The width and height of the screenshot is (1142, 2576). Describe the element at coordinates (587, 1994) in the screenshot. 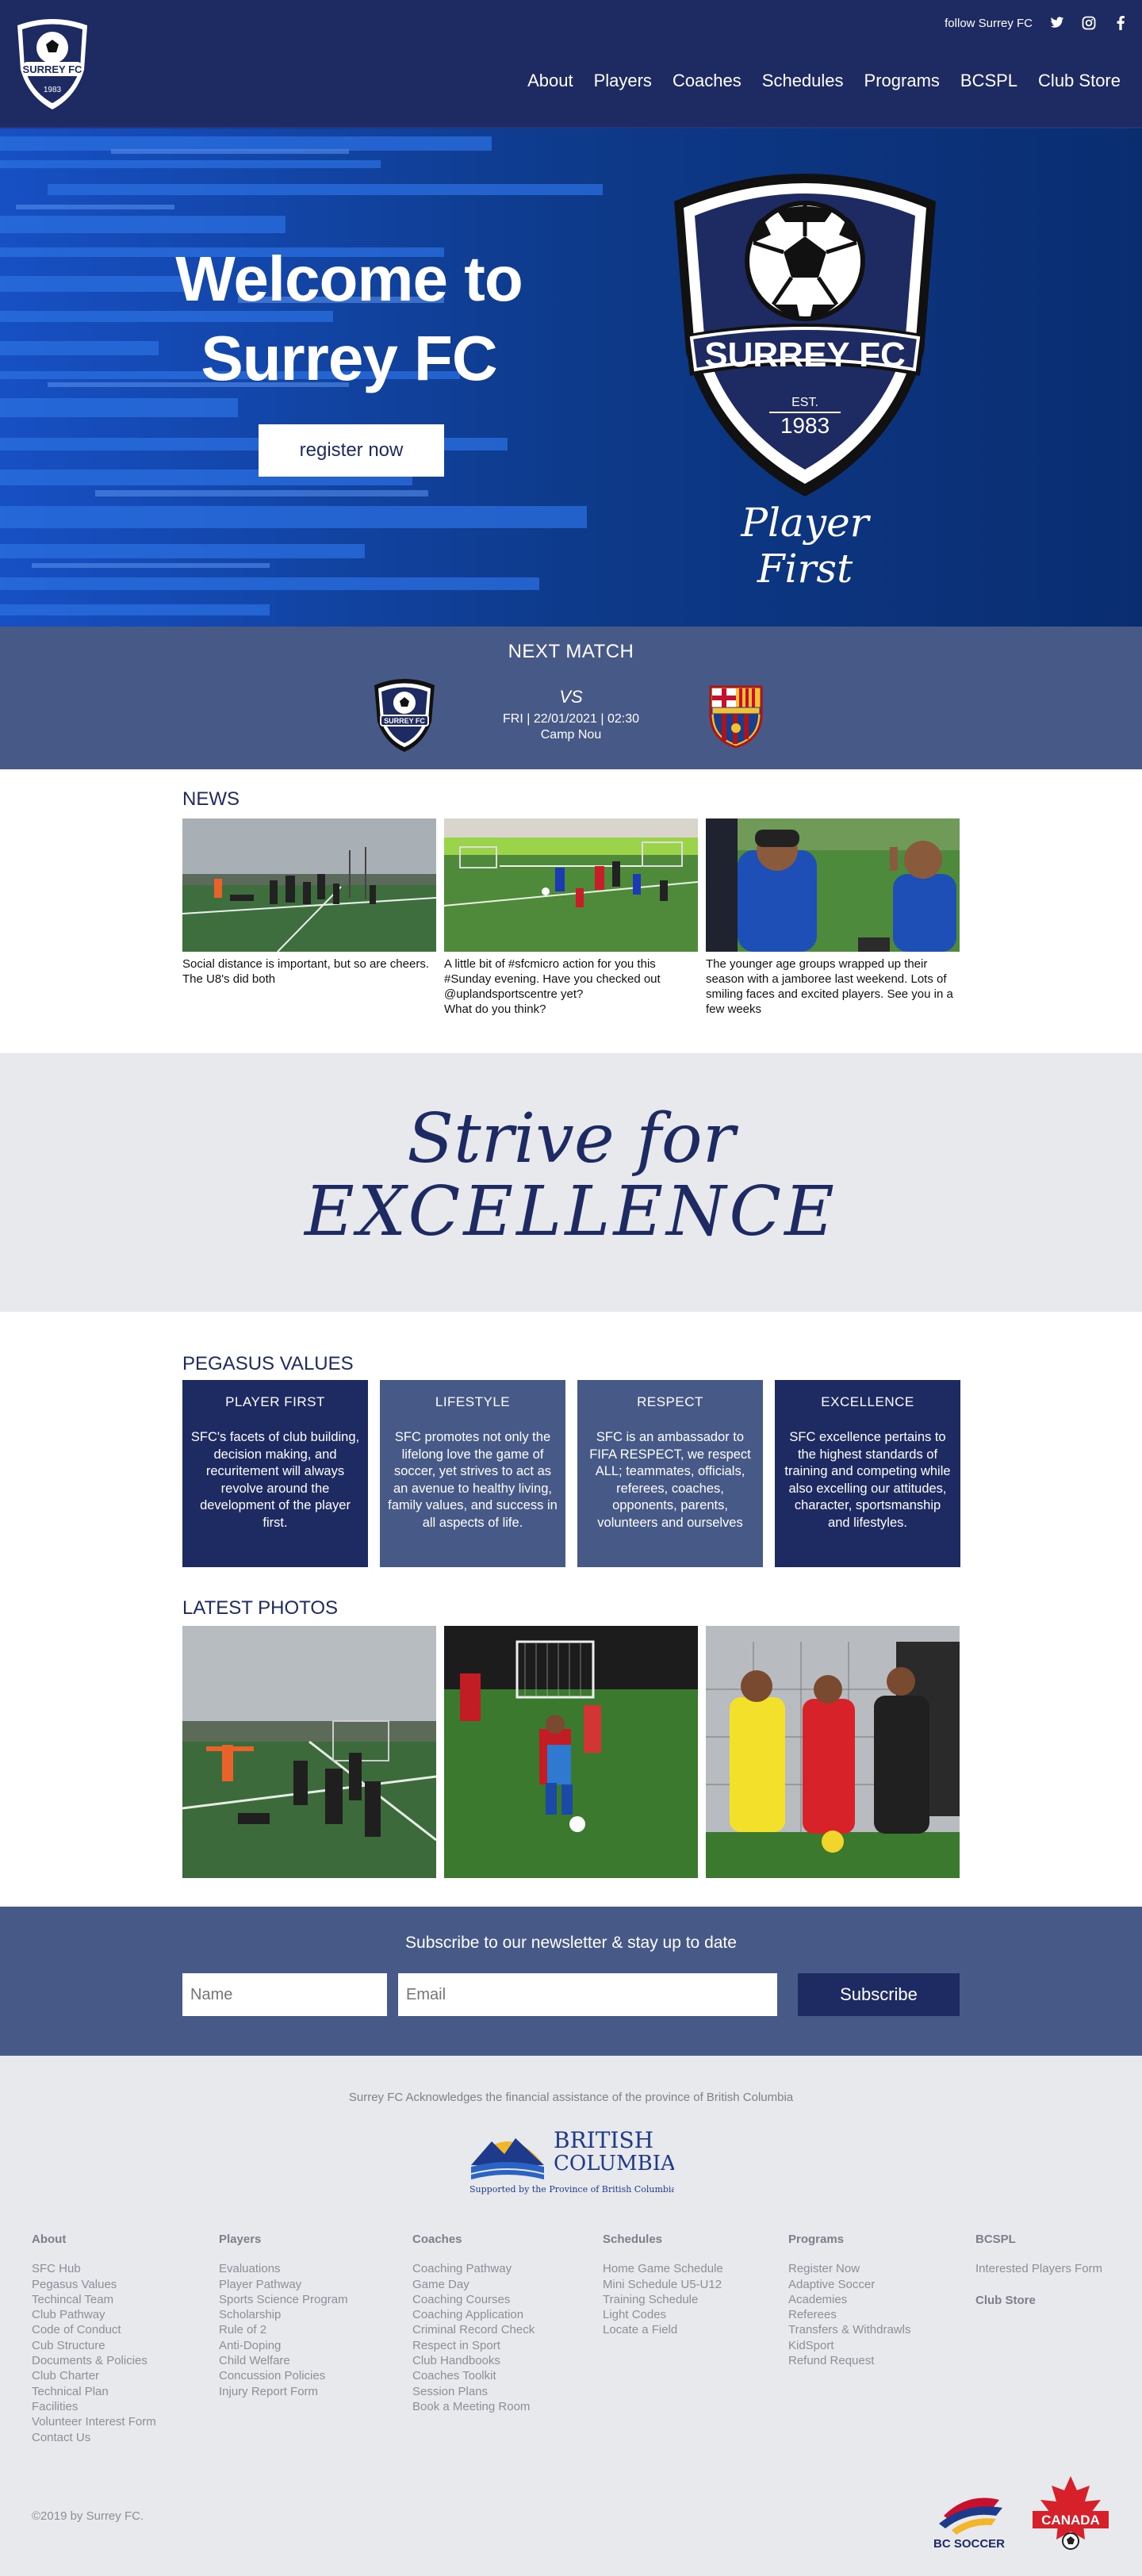

I see `newsletter-email-input` at that location.